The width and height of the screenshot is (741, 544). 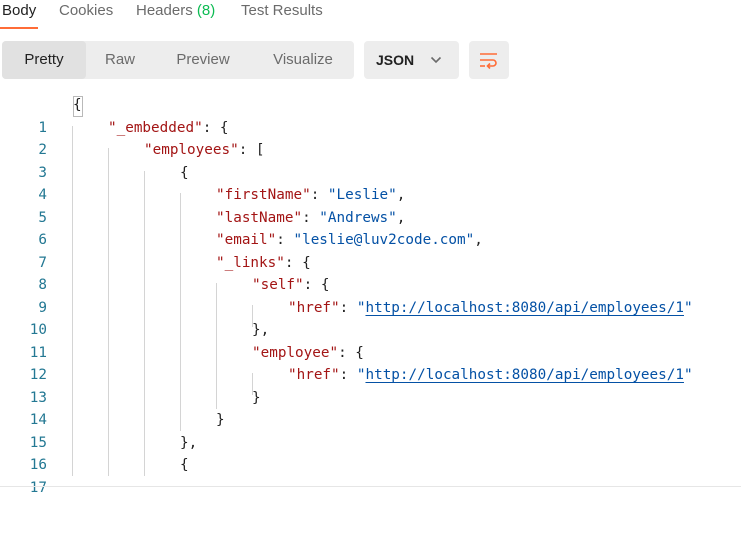 I want to click on json-string-value: "leslie@luv2code.com", so click(x=384, y=240).